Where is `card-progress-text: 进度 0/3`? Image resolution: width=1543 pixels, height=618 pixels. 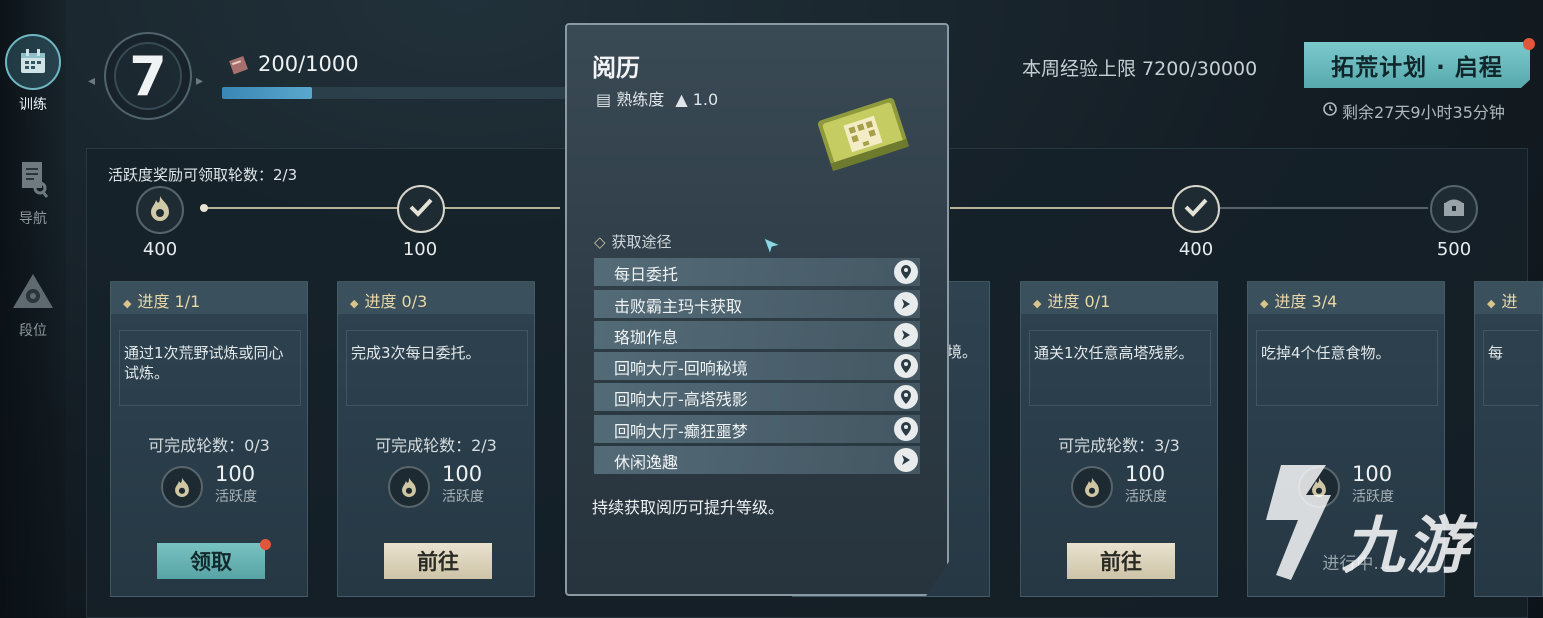
card-progress-text: 进度 0/3 is located at coordinates (396, 301).